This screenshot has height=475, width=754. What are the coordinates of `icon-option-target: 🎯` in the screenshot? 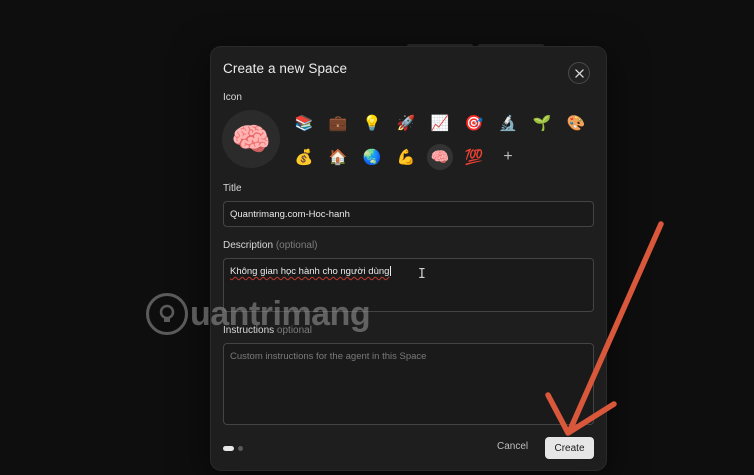 It's located at (474, 123).